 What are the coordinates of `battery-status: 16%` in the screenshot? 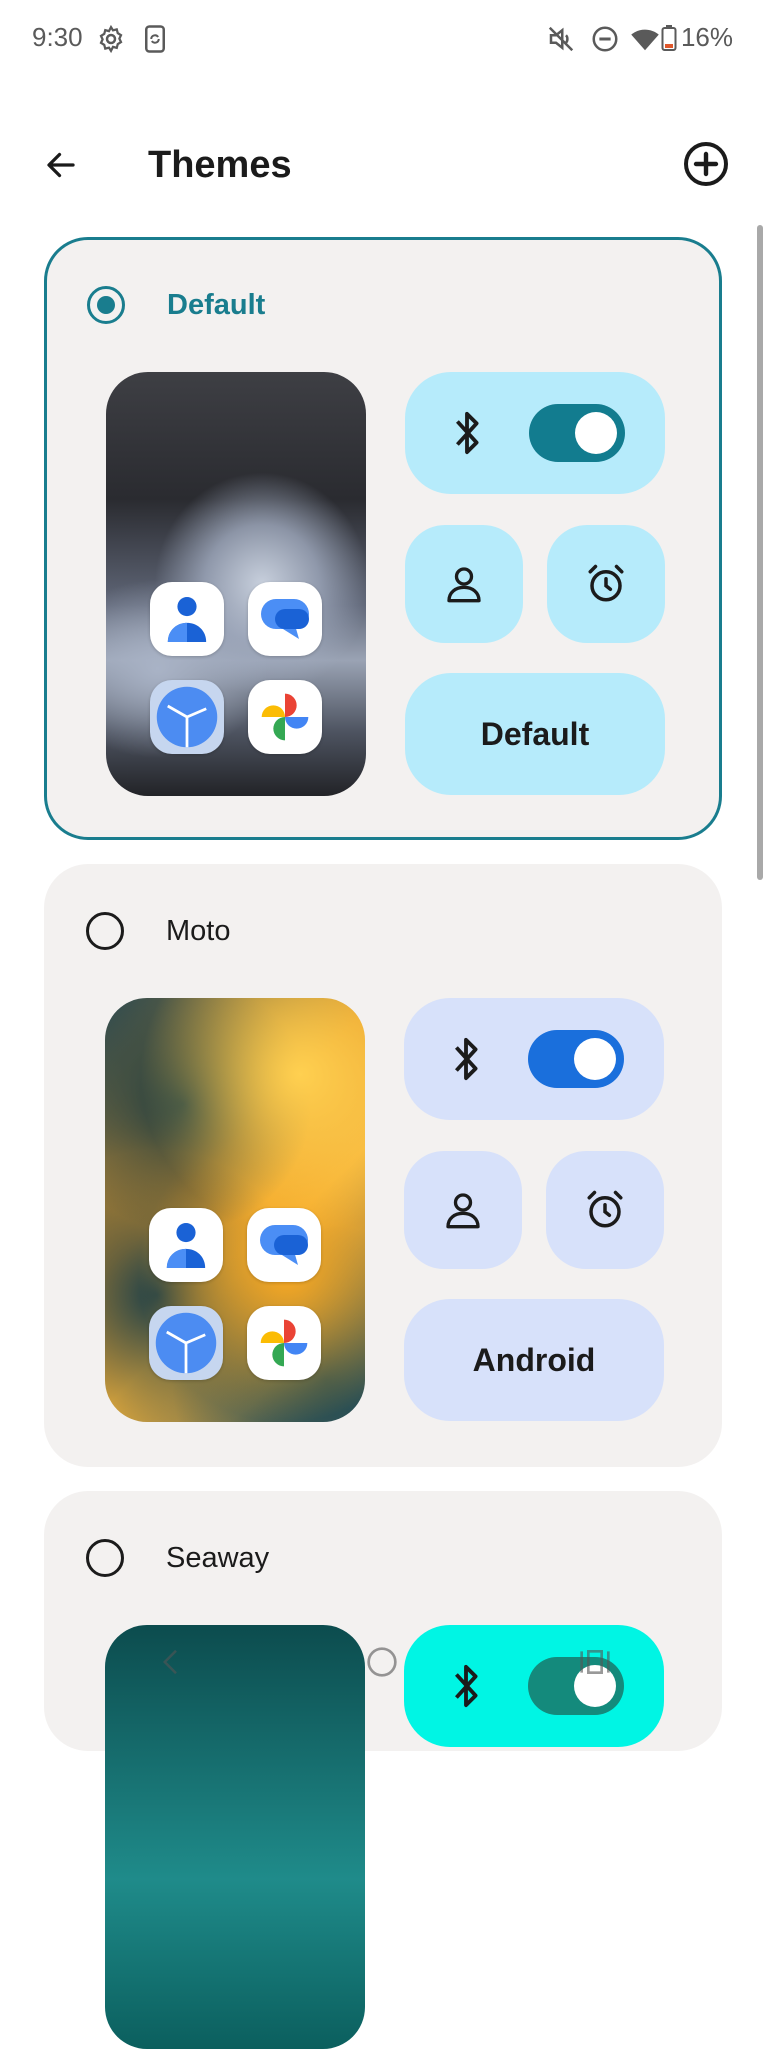 It's located at (697, 37).